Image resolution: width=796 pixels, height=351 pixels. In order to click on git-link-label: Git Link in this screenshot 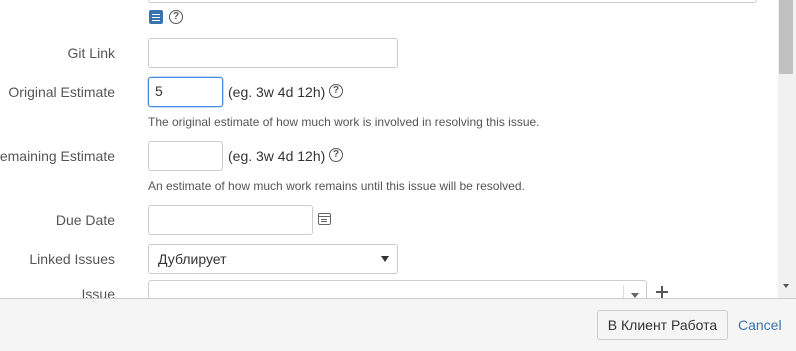, I will do `click(91, 53)`.